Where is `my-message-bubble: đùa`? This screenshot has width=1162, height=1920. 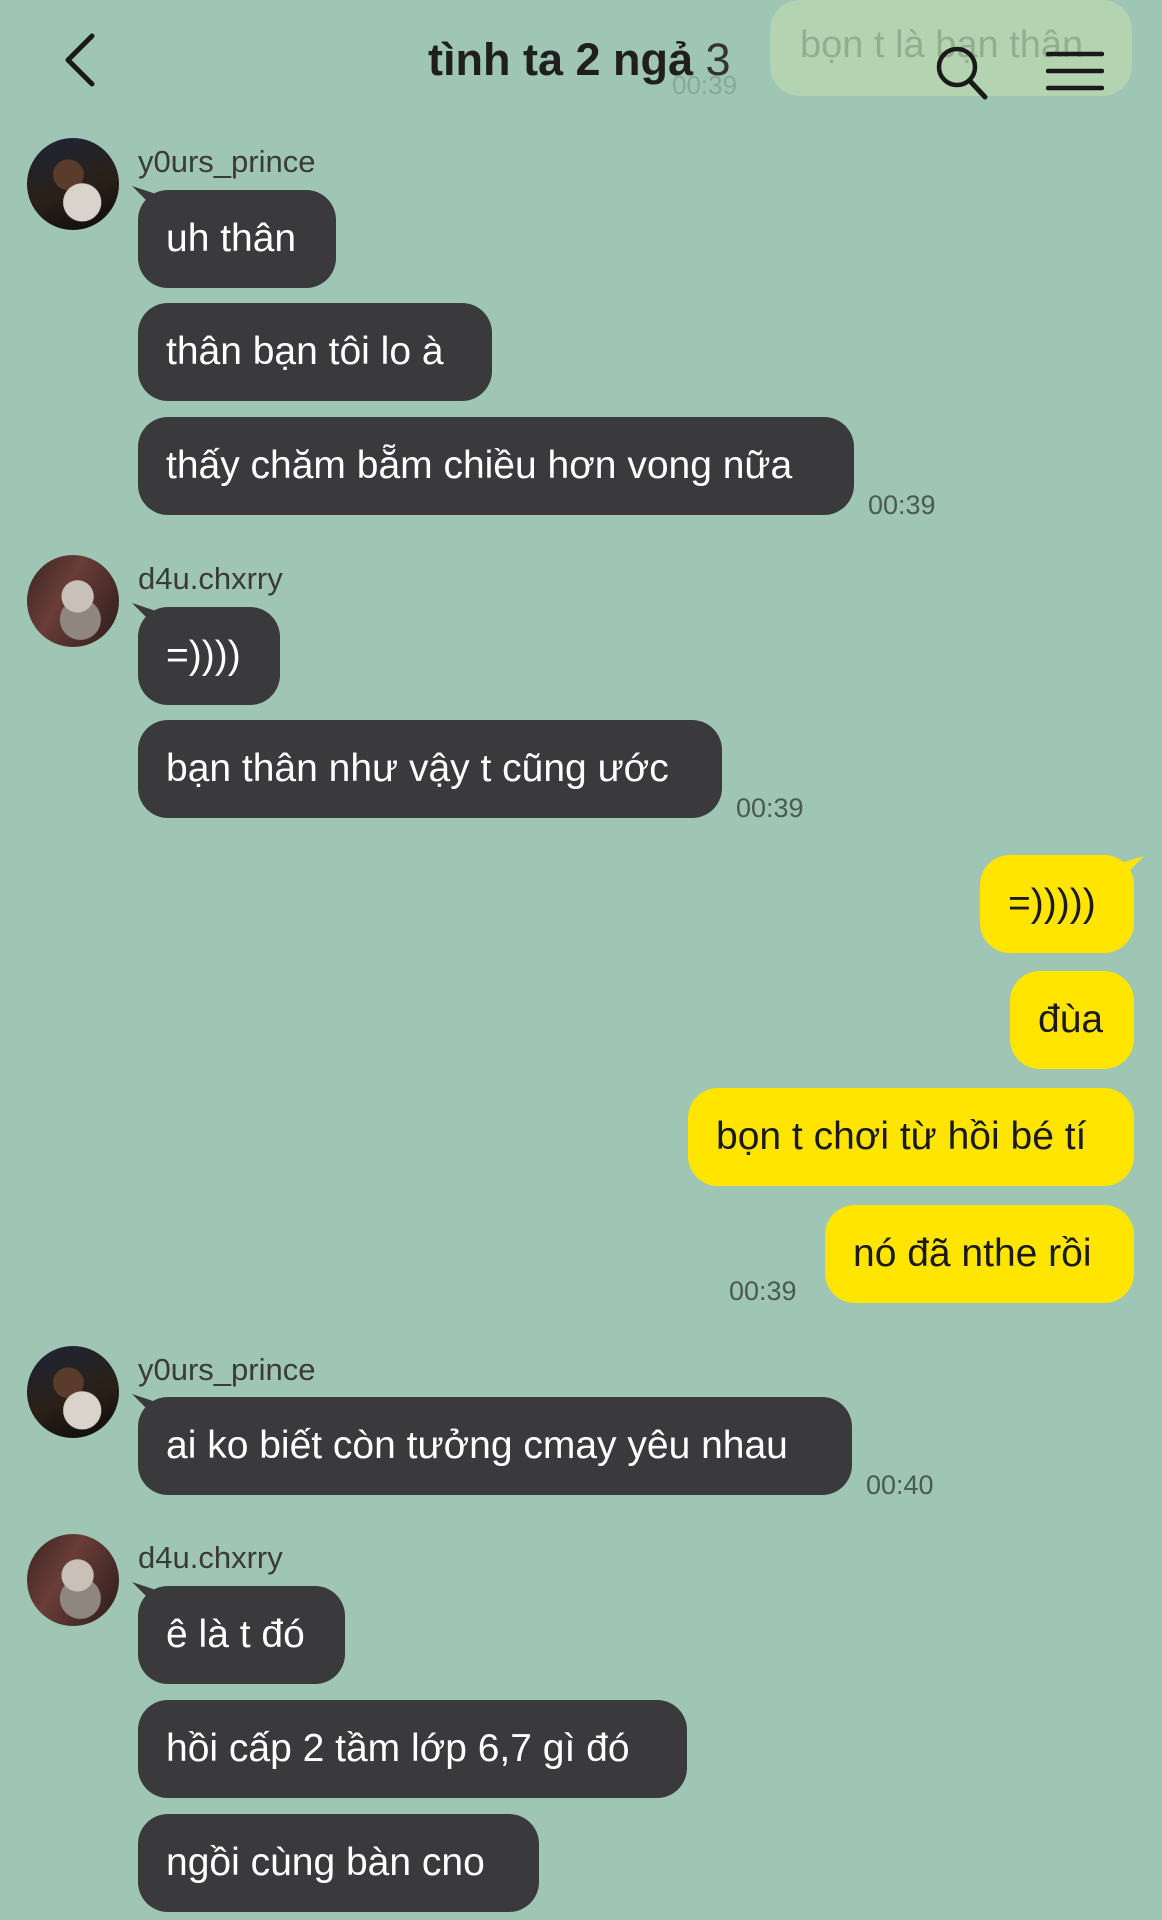
my-message-bubble: đùa is located at coordinates (1072, 1020).